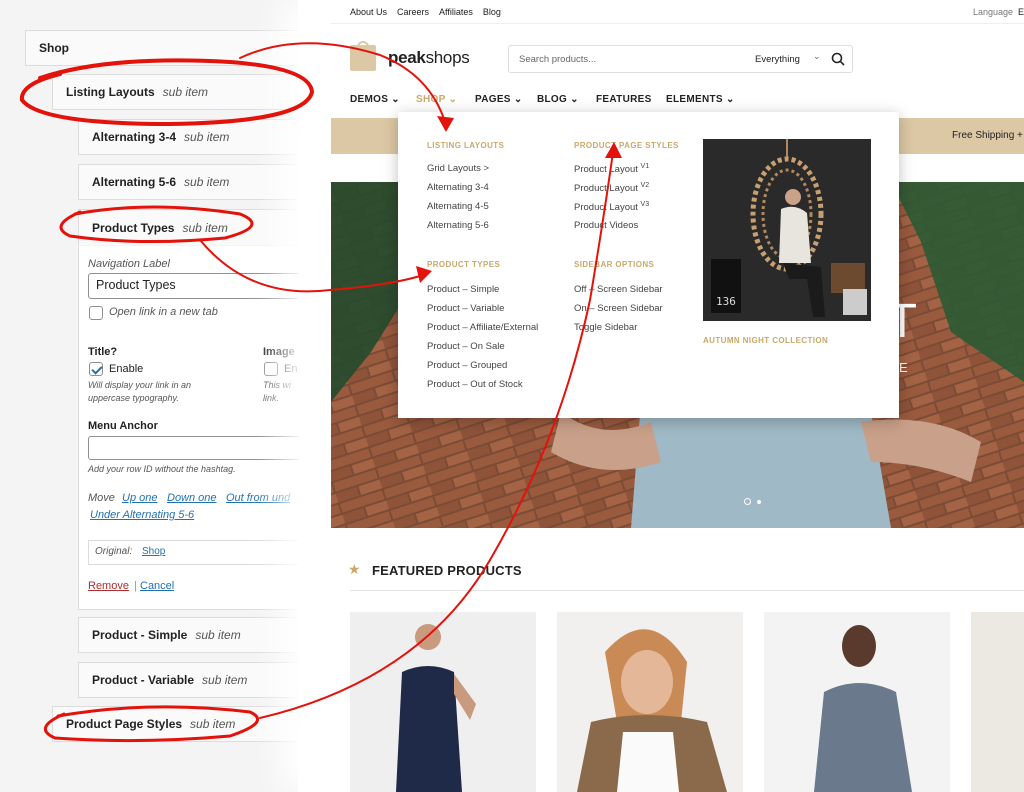 Image resolution: width=1024 pixels, height=792 pixels. I want to click on shipping-banner-text: Free Shipping +, so click(987, 135).